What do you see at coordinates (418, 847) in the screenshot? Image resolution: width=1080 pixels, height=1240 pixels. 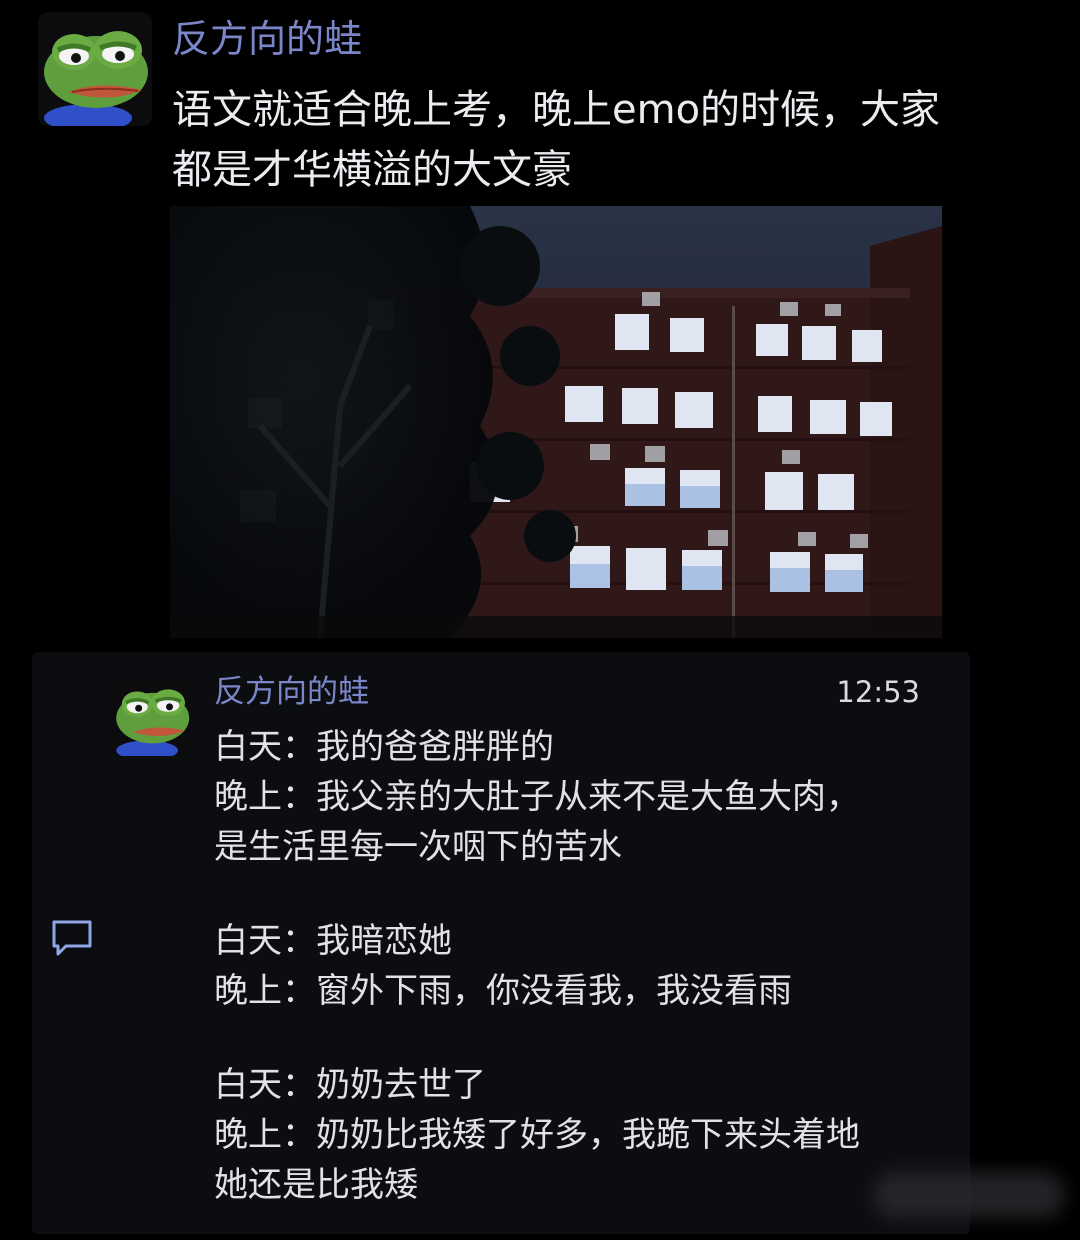 I see `comment-line: 是生活里每一次咽下的苦水` at bounding box center [418, 847].